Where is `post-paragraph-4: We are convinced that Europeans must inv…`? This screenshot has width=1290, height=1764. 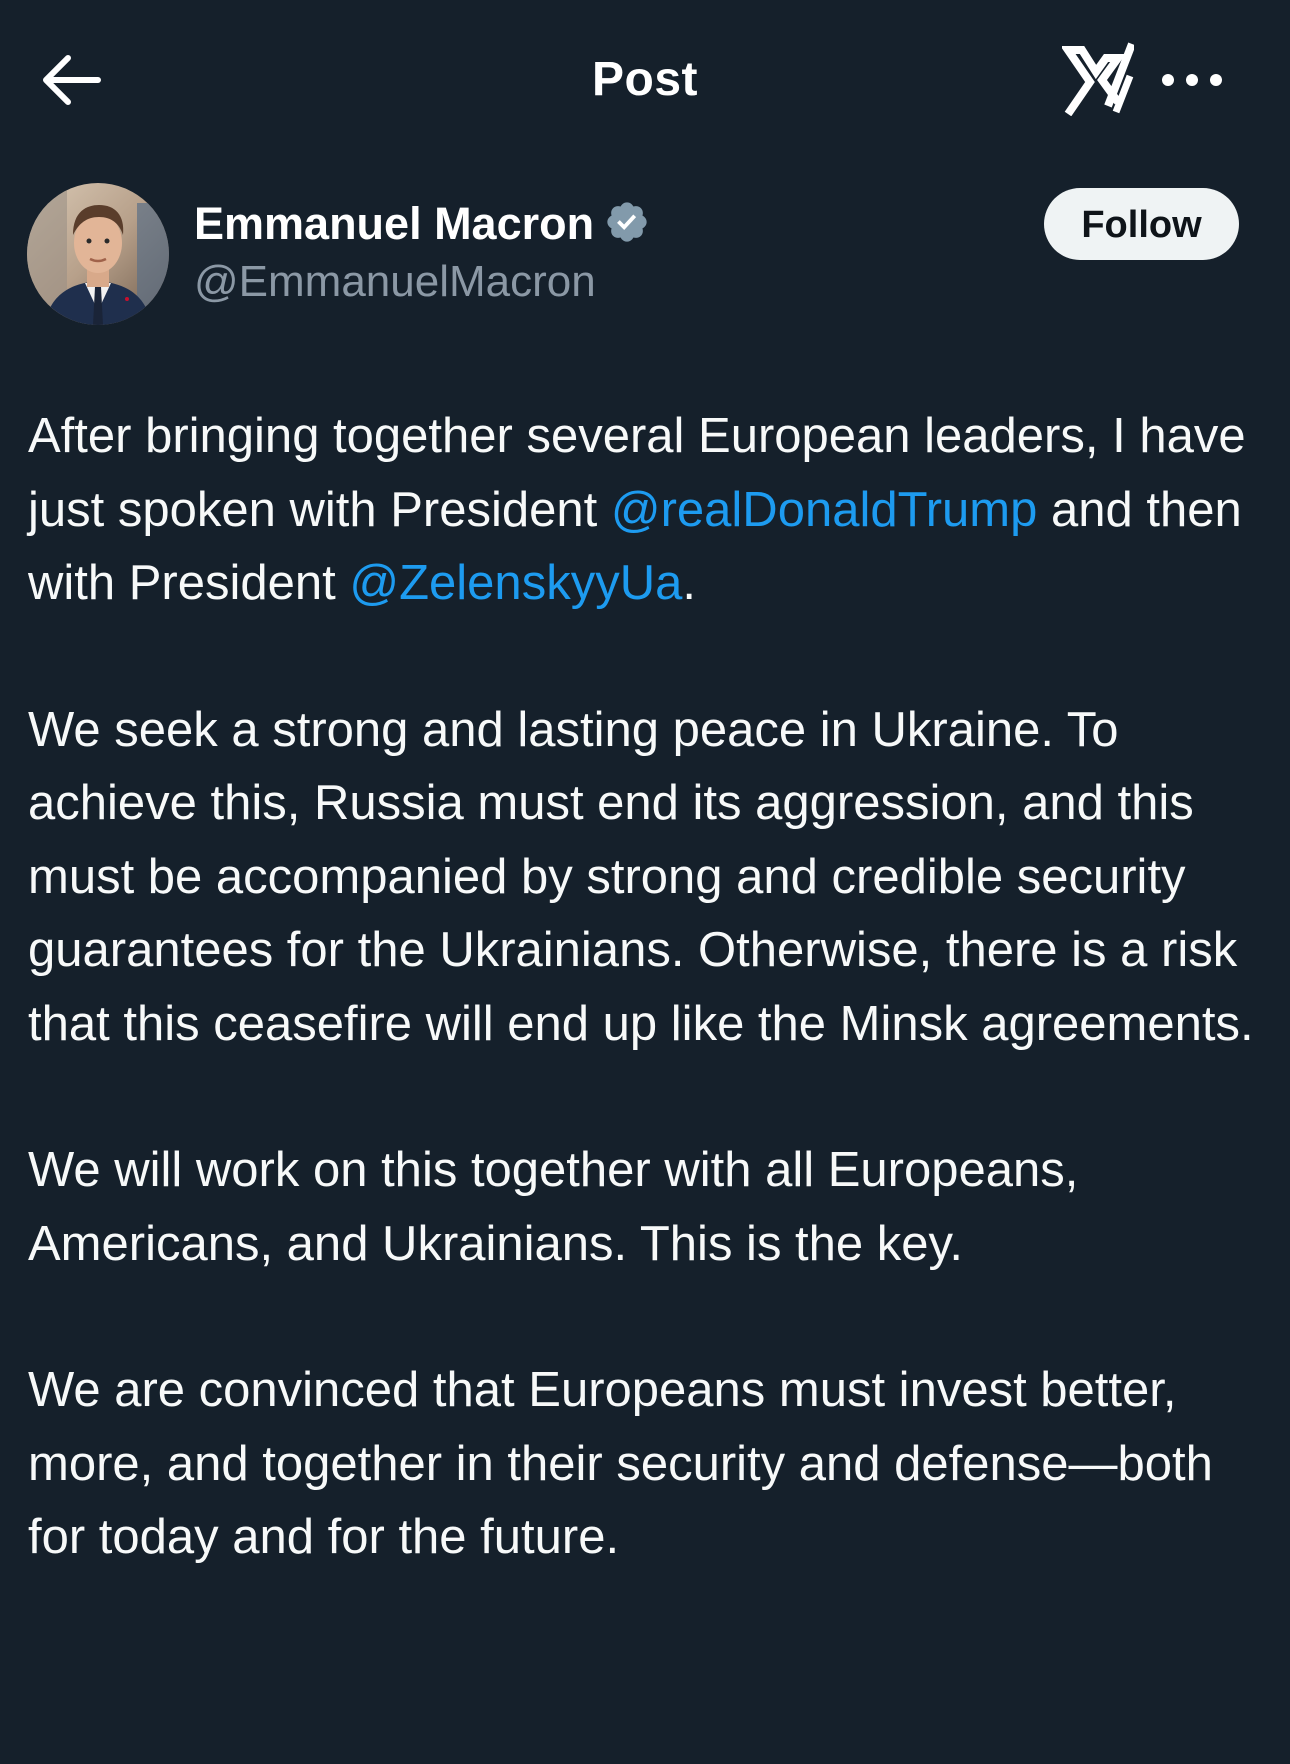
post-paragraph-4: We are convinced that Europeans must inv… is located at coordinates (620, 1463).